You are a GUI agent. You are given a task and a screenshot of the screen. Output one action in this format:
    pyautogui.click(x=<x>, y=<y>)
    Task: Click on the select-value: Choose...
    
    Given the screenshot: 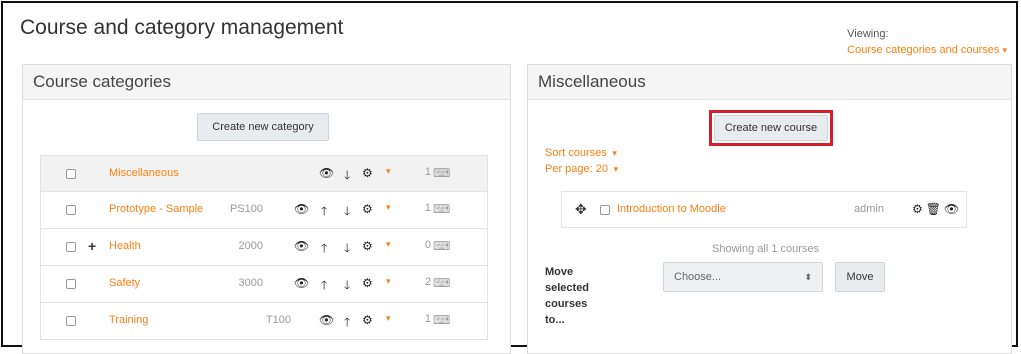 What is the action you would take?
    pyautogui.click(x=698, y=277)
    